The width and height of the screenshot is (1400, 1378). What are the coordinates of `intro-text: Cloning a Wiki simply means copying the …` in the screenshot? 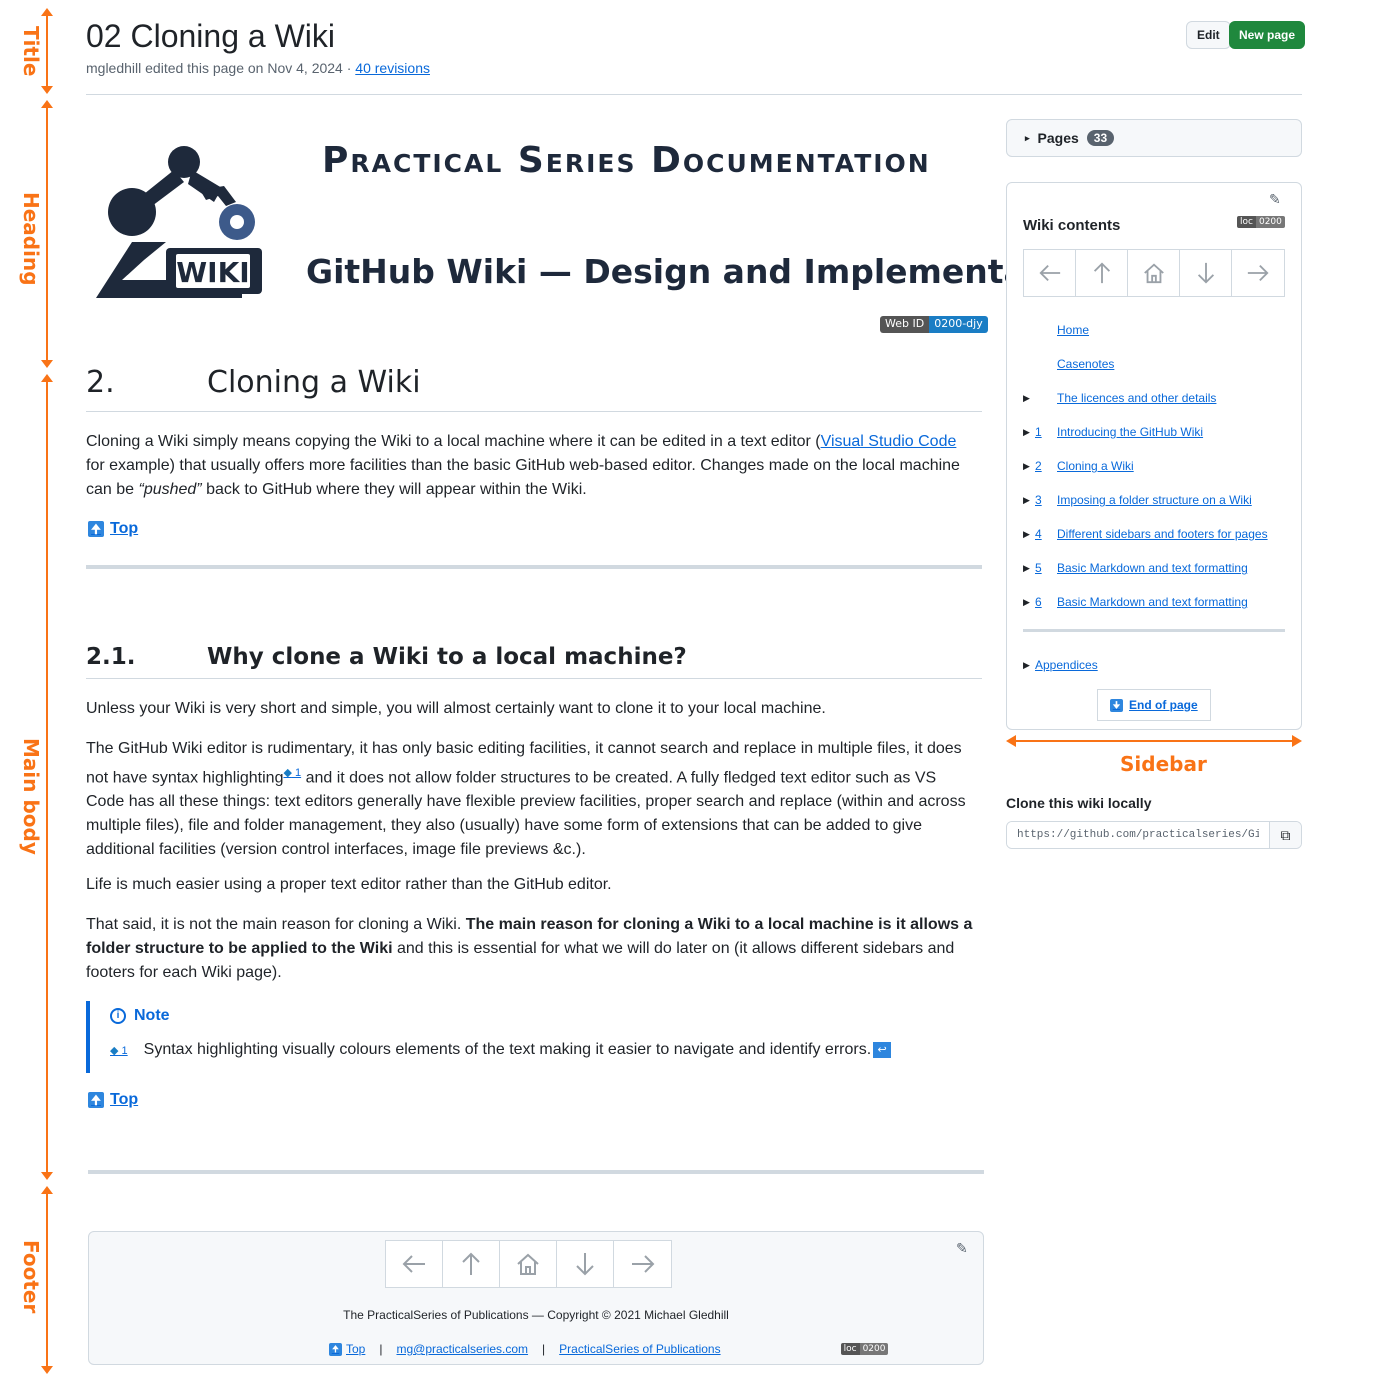 It's located at (453, 441).